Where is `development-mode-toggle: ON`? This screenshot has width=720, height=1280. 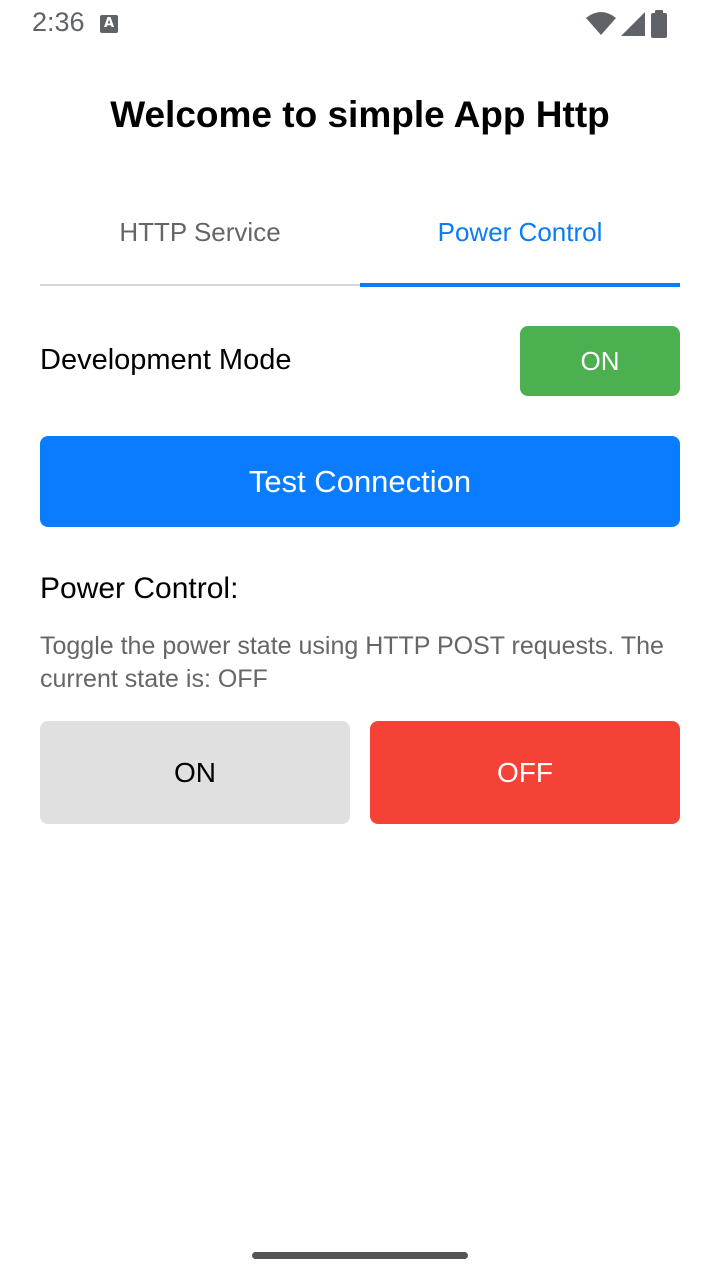
development-mode-toggle: ON is located at coordinates (600, 361).